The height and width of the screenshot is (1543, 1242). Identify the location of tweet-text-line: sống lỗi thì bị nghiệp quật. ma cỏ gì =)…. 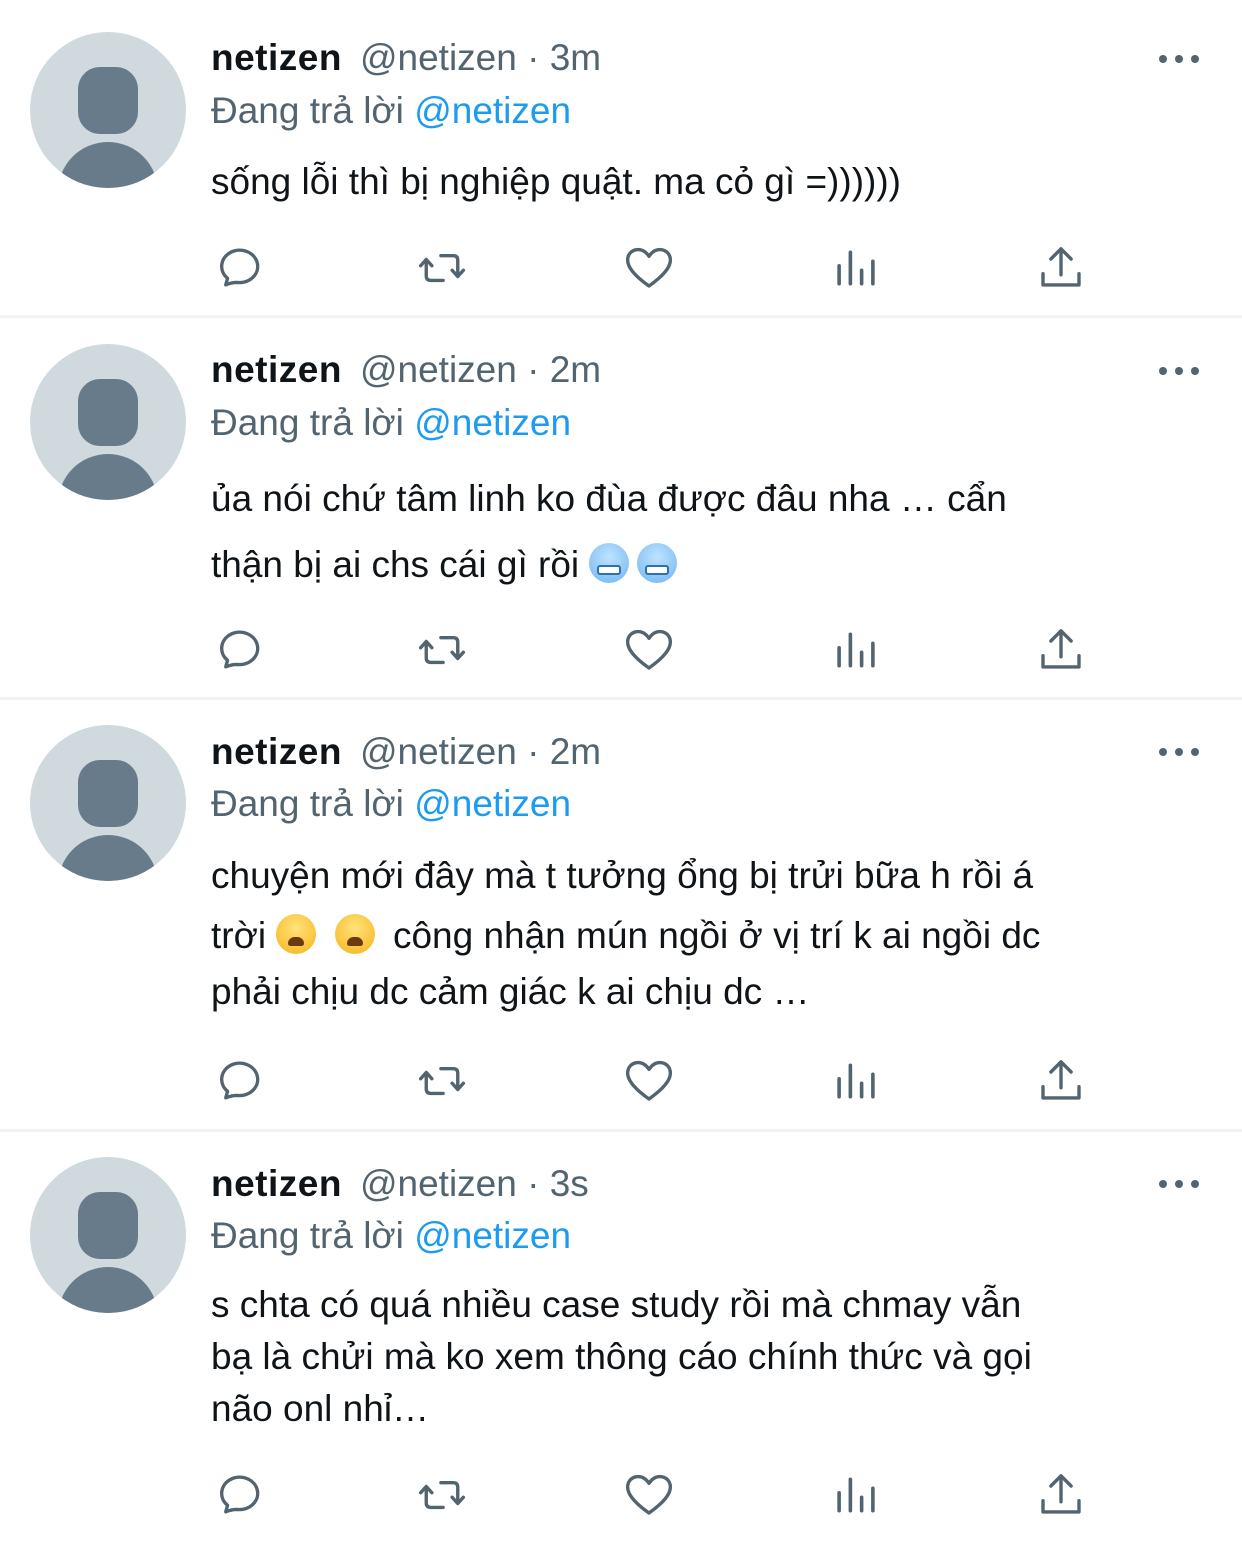
(556, 181).